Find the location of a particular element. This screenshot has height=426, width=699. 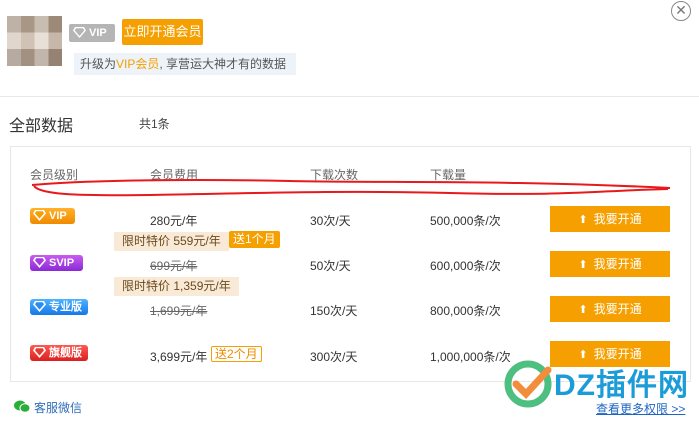

price: 280元/年 is located at coordinates (174, 221).